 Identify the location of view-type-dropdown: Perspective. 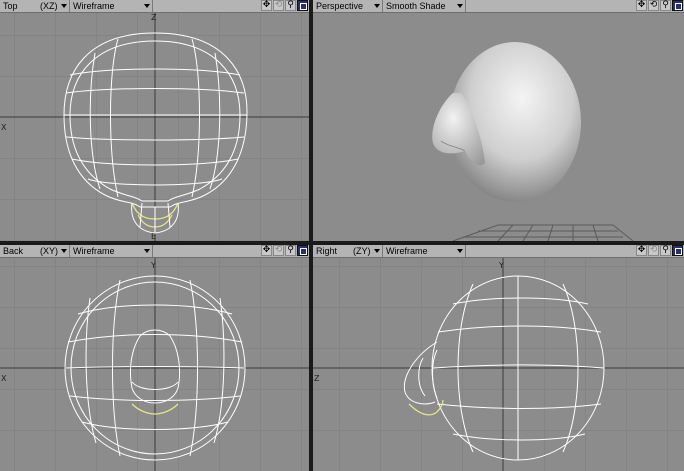
(348, 6).